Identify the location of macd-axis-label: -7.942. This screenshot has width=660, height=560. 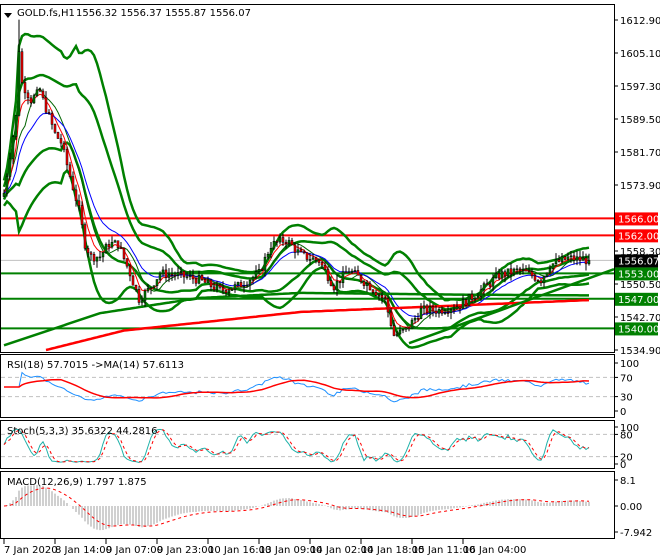
(636, 533).